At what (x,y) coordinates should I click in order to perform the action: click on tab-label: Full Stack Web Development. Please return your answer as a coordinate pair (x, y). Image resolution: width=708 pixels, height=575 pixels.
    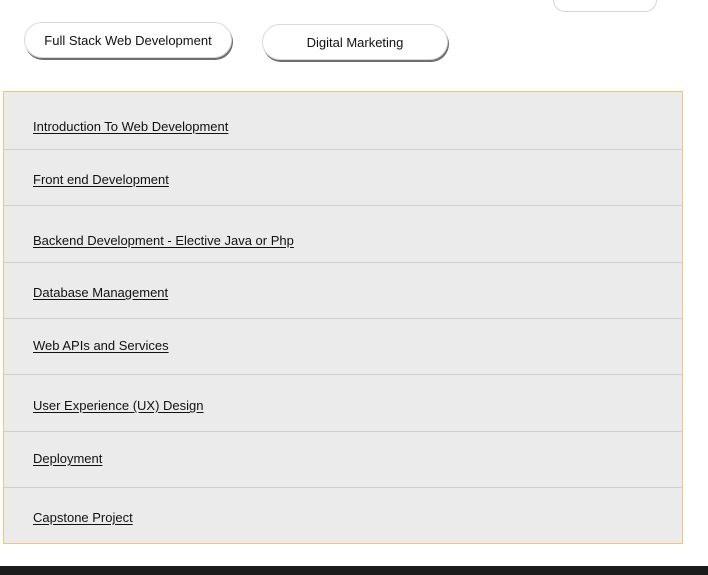
    Looking at the image, I should click on (128, 40).